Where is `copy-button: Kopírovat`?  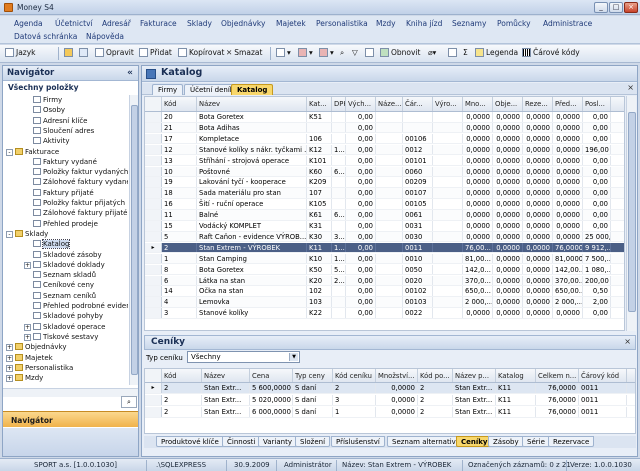
copy-button: Kopírovat is located at coordinates (201, 52).